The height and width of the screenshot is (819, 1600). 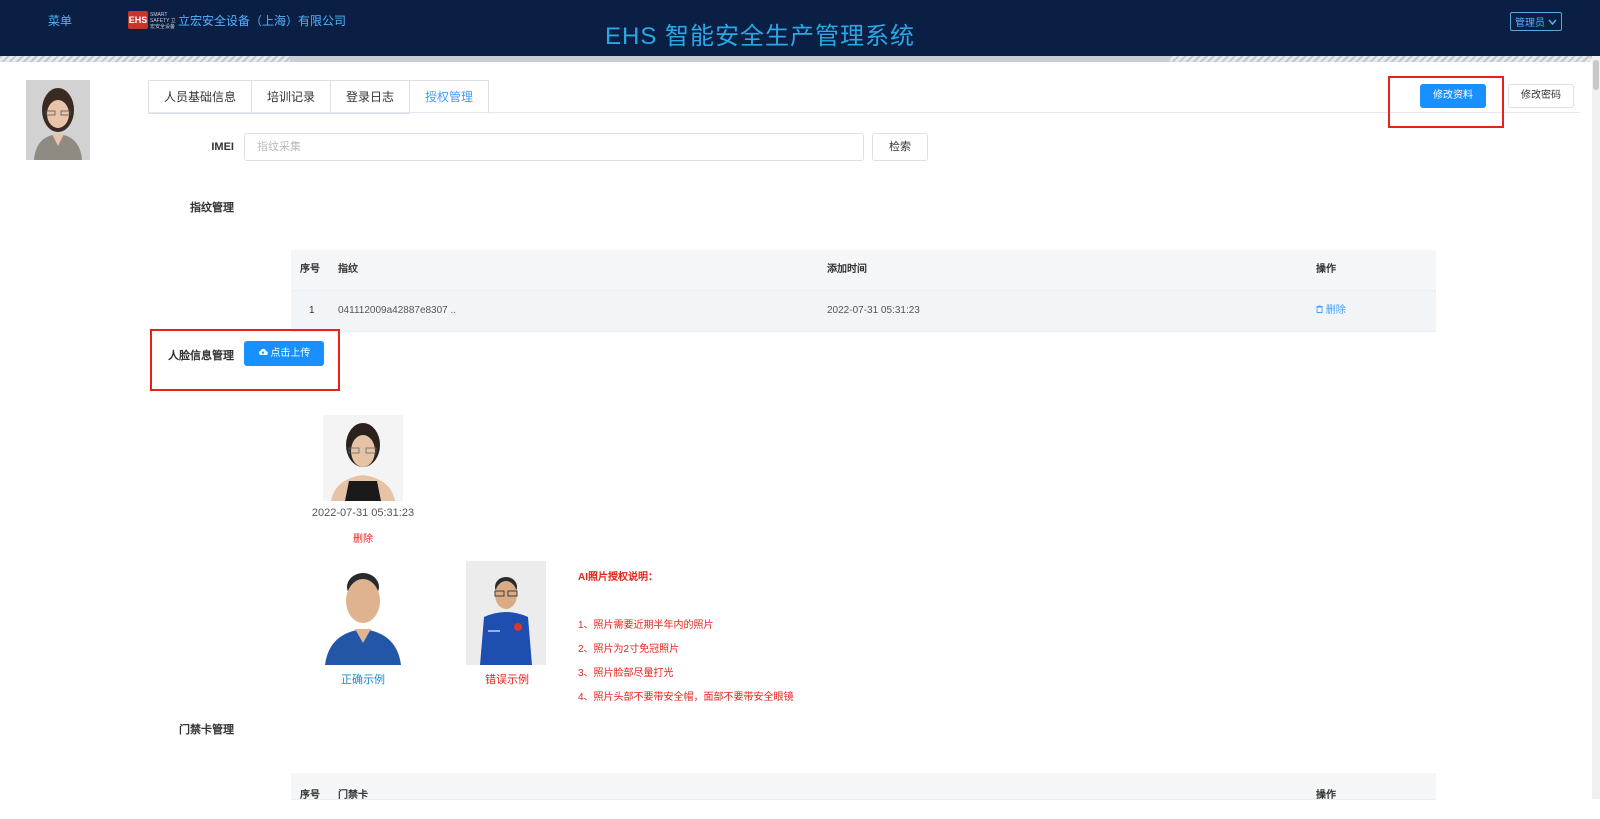 What do you see at coordinates (629, 649) in the screenshot?
I see `ai-rule-item: 2、照片为2寸免冠照片` at bounding box center [629, 649].